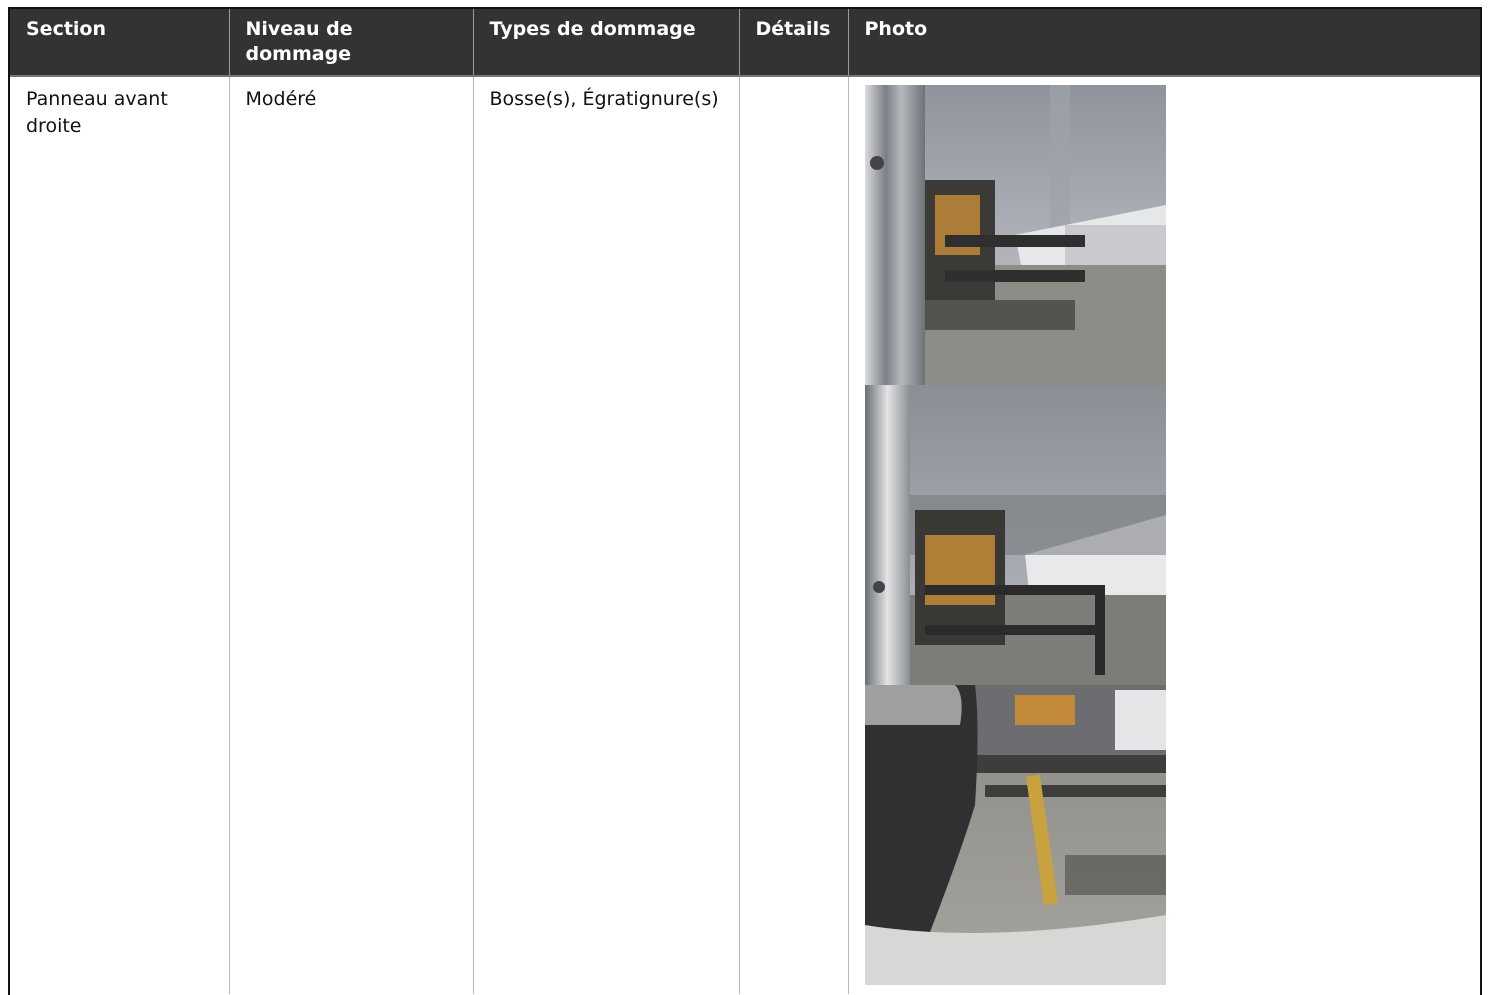  Describe the element at coordinates (120, 535) in the screenshot. I see `cell-section: Panneau avant droite` at that location.